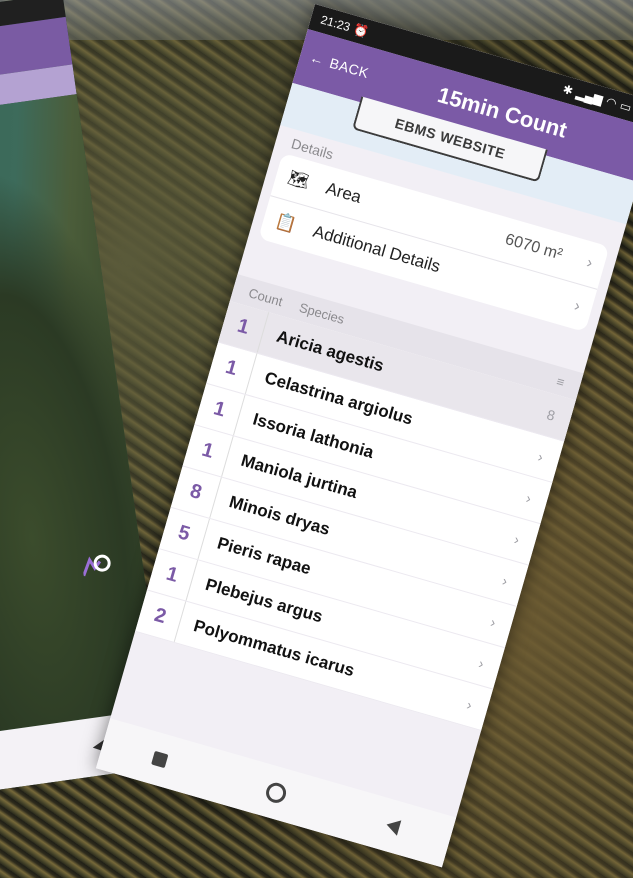  Describe the element at coordinates (343, 192) in the screenshot. I see `area-label: Area` at that location.